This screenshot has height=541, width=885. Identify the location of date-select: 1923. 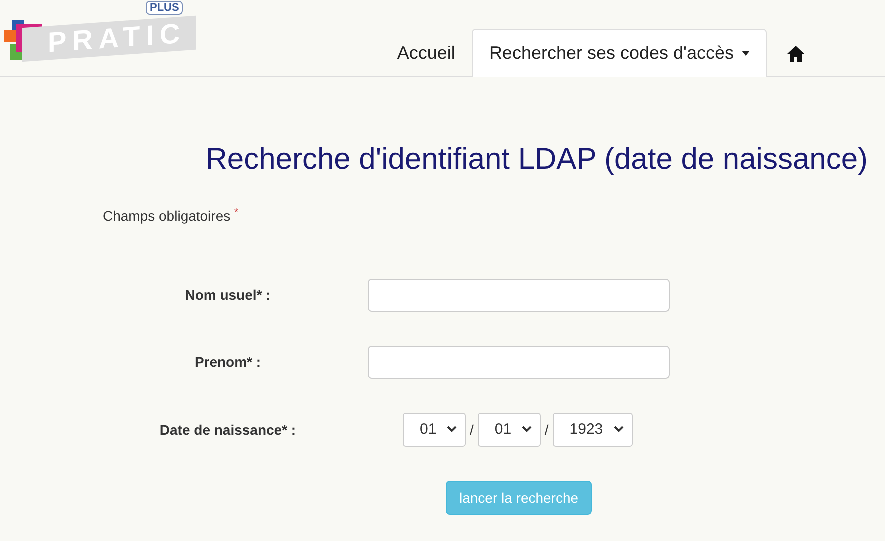
(592, 429).